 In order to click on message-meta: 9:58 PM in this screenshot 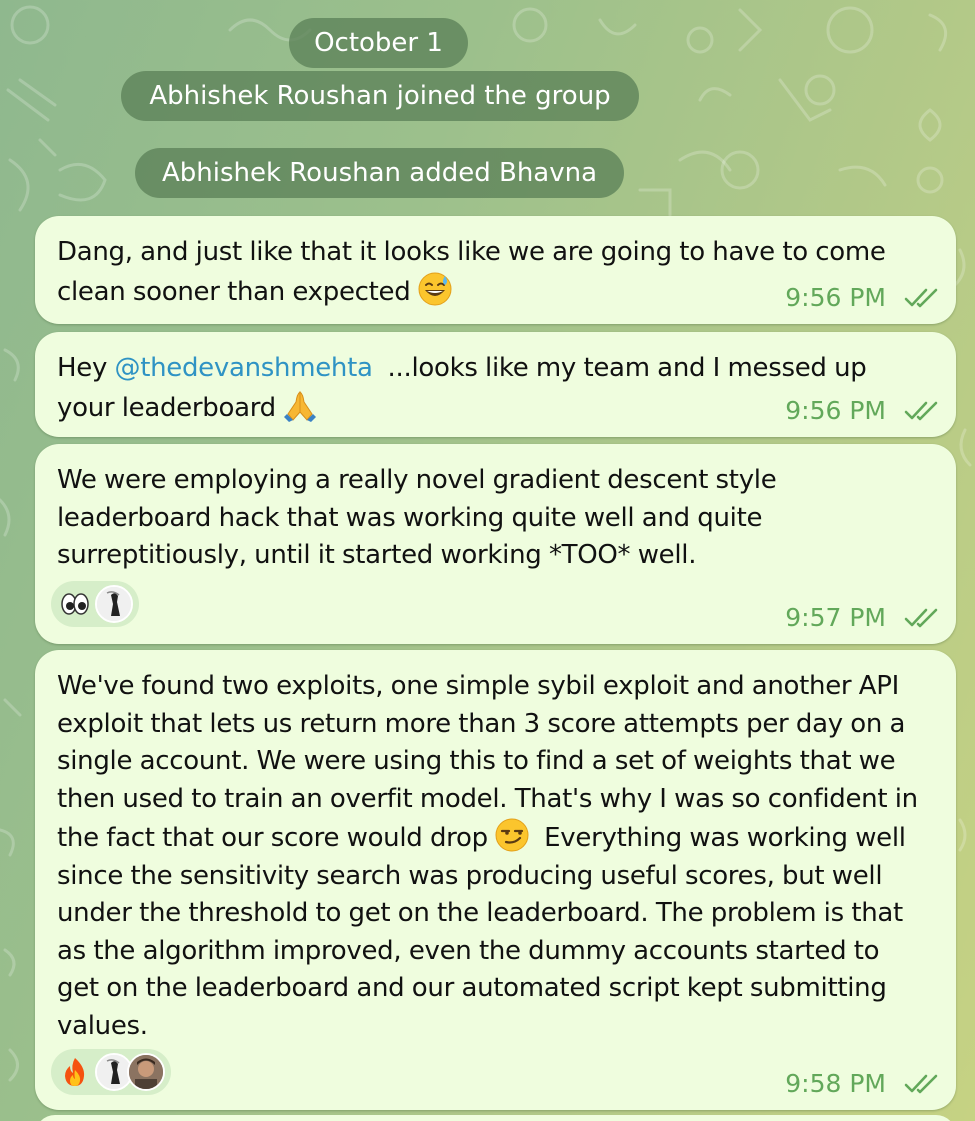, I will do `click(863, 1083)`.